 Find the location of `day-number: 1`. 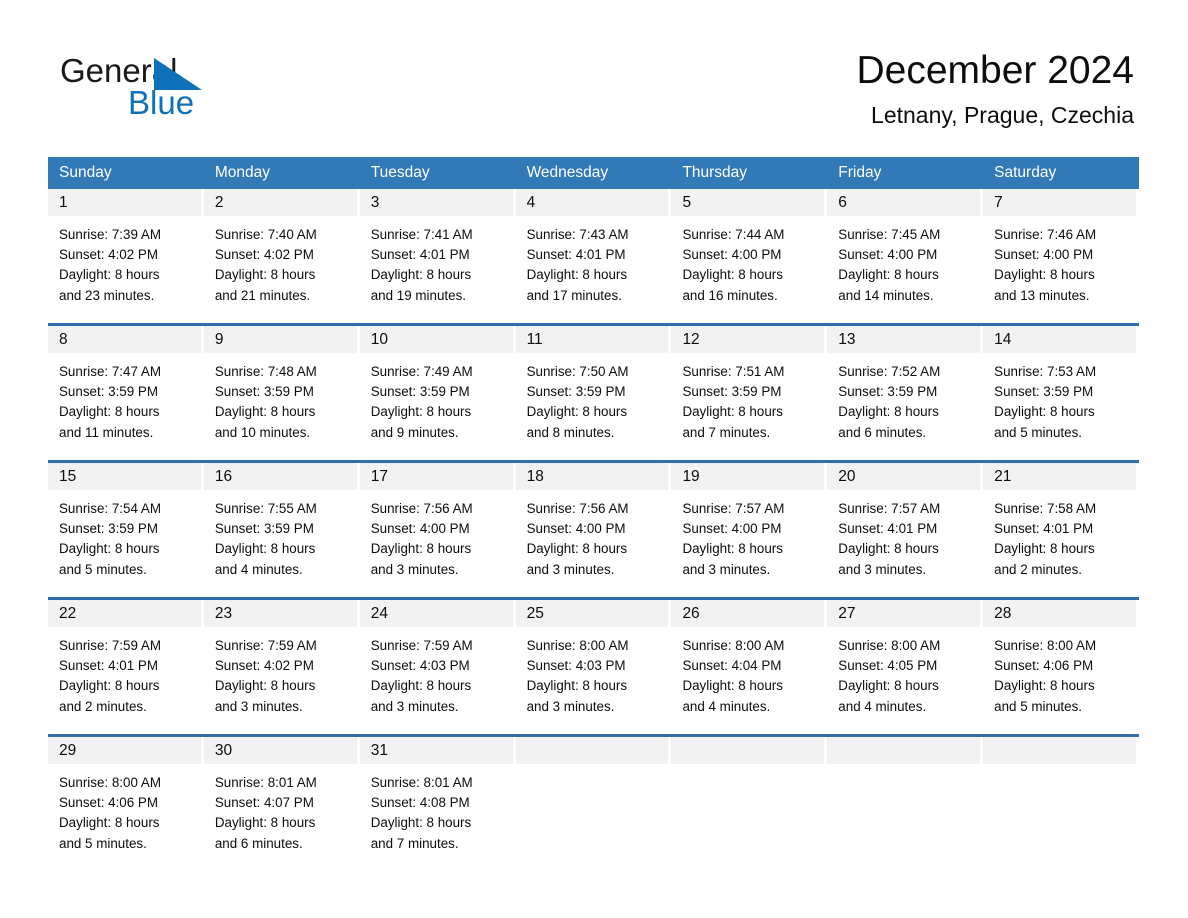

day-number: 1 is located at coordinates (63, 202).